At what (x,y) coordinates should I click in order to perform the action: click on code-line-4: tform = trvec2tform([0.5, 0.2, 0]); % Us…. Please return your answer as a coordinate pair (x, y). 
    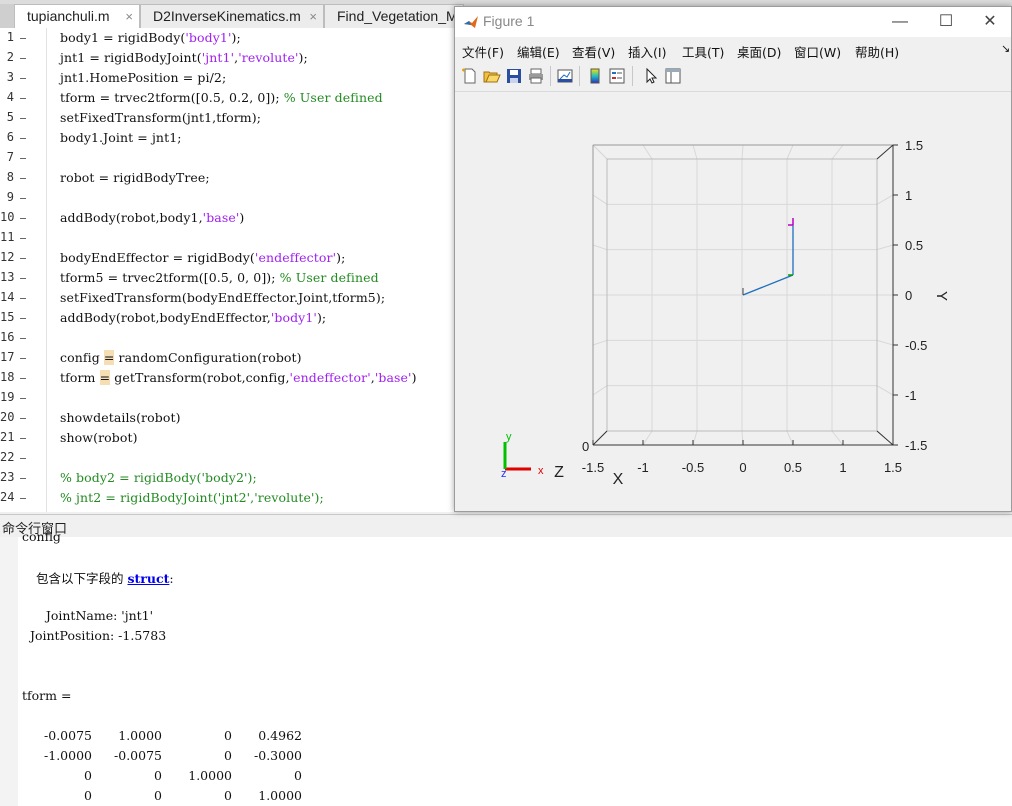
    Looking at the image, I should click on (221, 97).